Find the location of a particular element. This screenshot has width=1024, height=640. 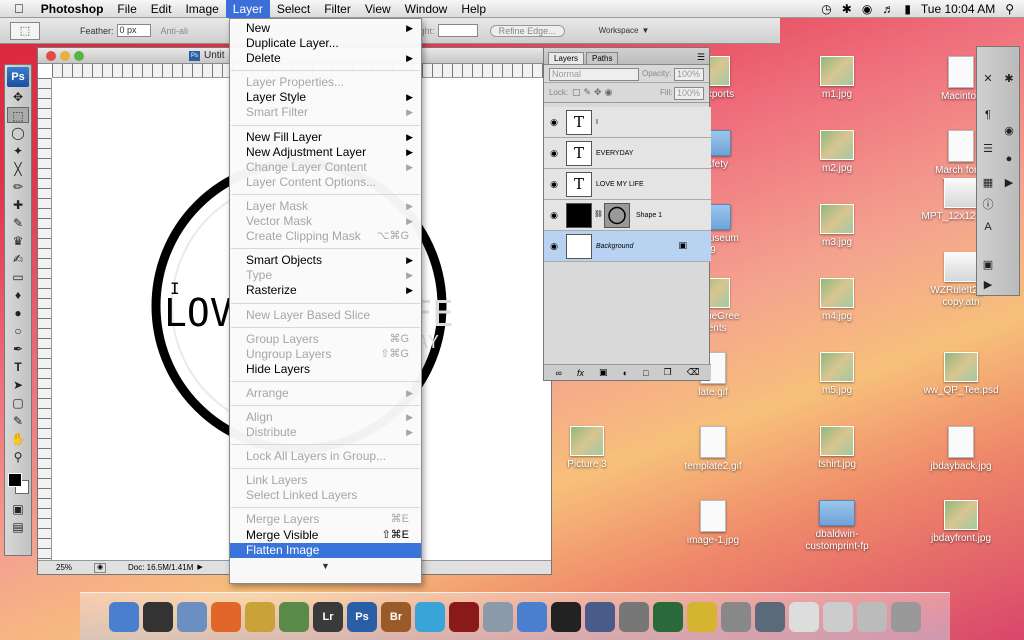

dock-isync-icon is located at coordinates (736, 616).